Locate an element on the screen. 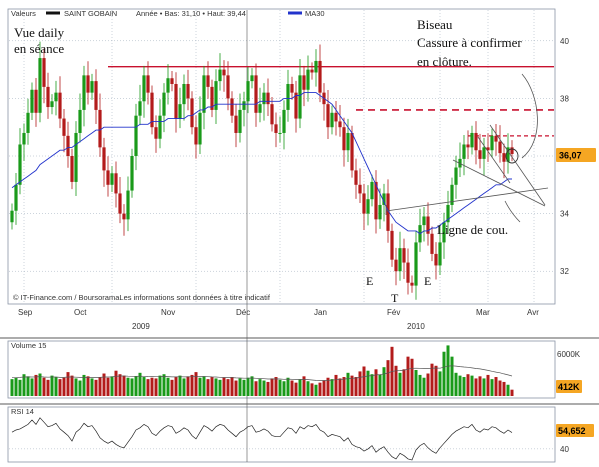  price-badge: 36,07 is located at coordinates (576, 155).